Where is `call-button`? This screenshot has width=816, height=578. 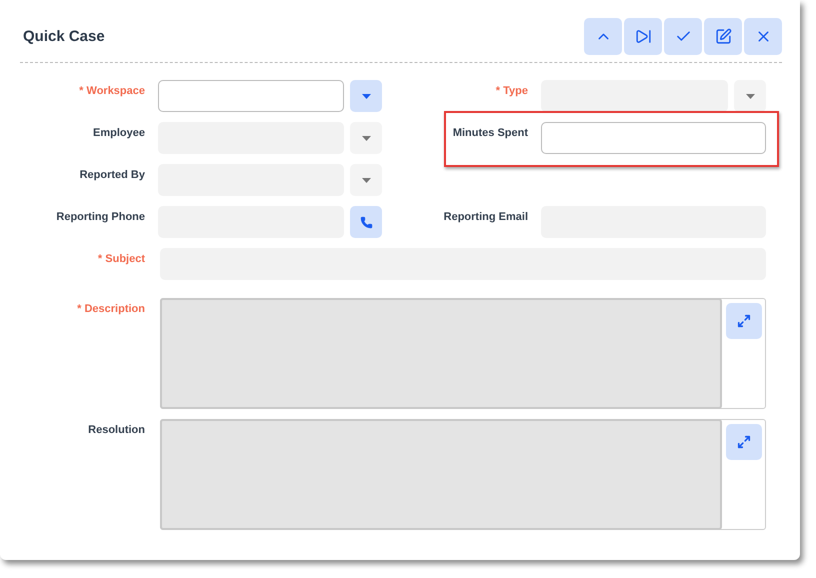 call-button is located at coordinates (366, 222).